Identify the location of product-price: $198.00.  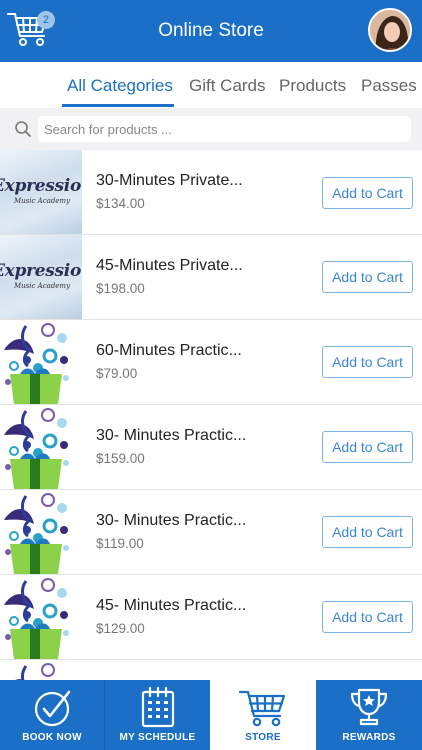
(120, 288).